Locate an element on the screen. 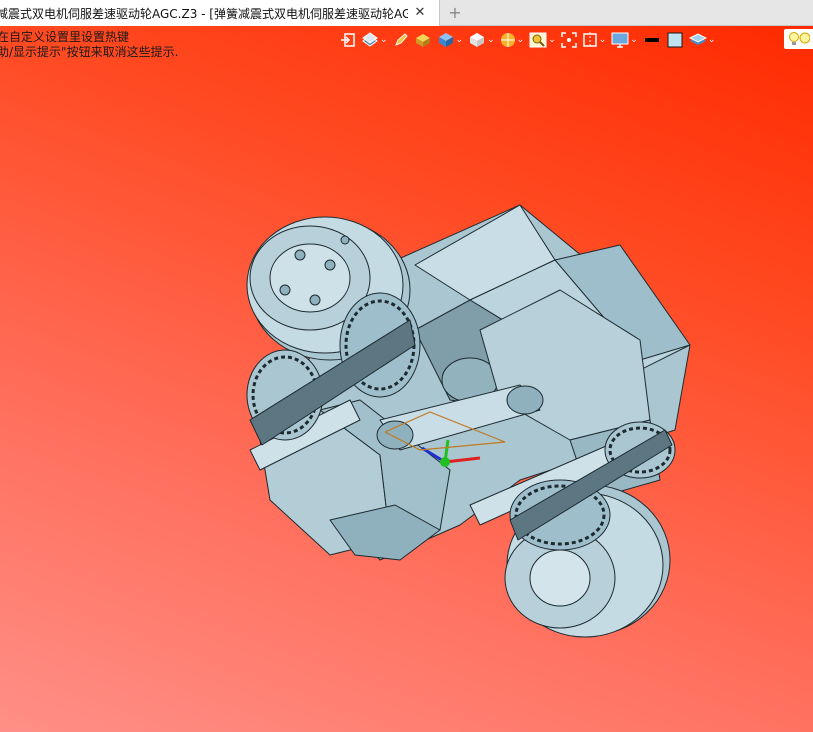  cube-white-tool: ⌄ is located at coordinates (481, 40).